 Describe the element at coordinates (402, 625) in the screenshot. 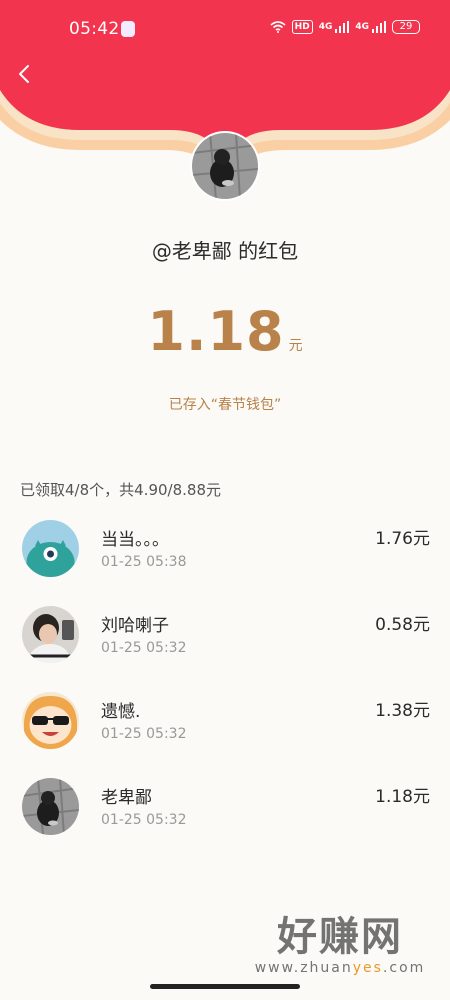

I see `claim-amount: 0.58元` at that location.